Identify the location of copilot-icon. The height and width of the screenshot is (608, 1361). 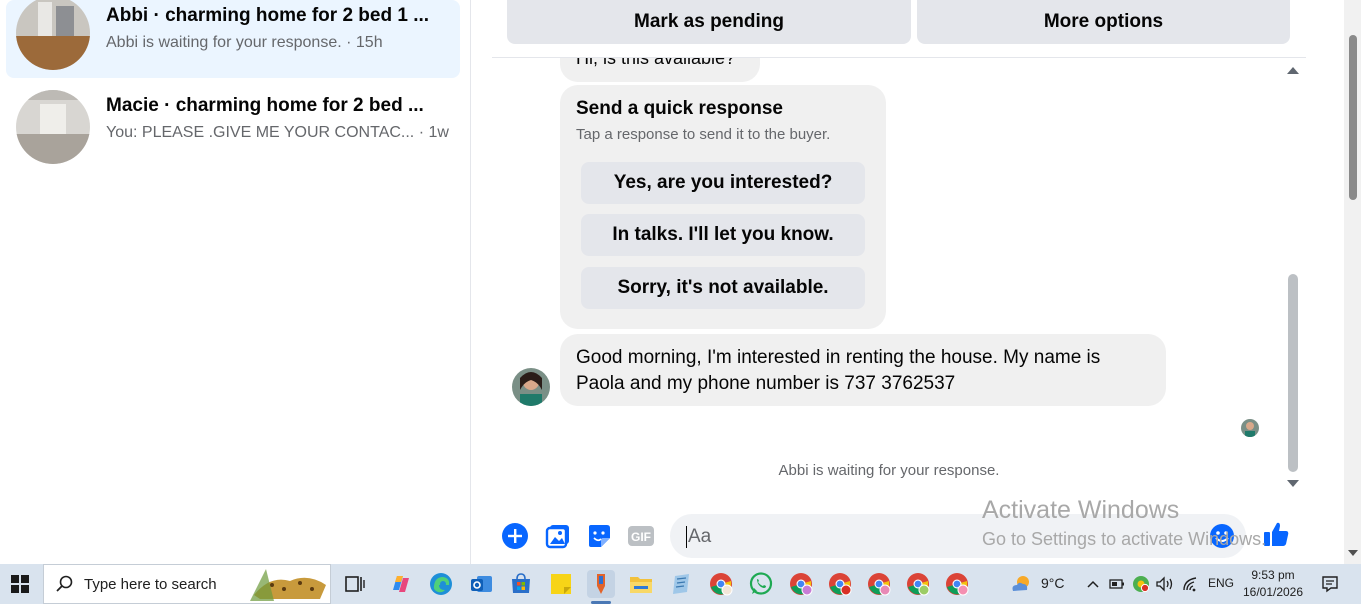
(401, 584).